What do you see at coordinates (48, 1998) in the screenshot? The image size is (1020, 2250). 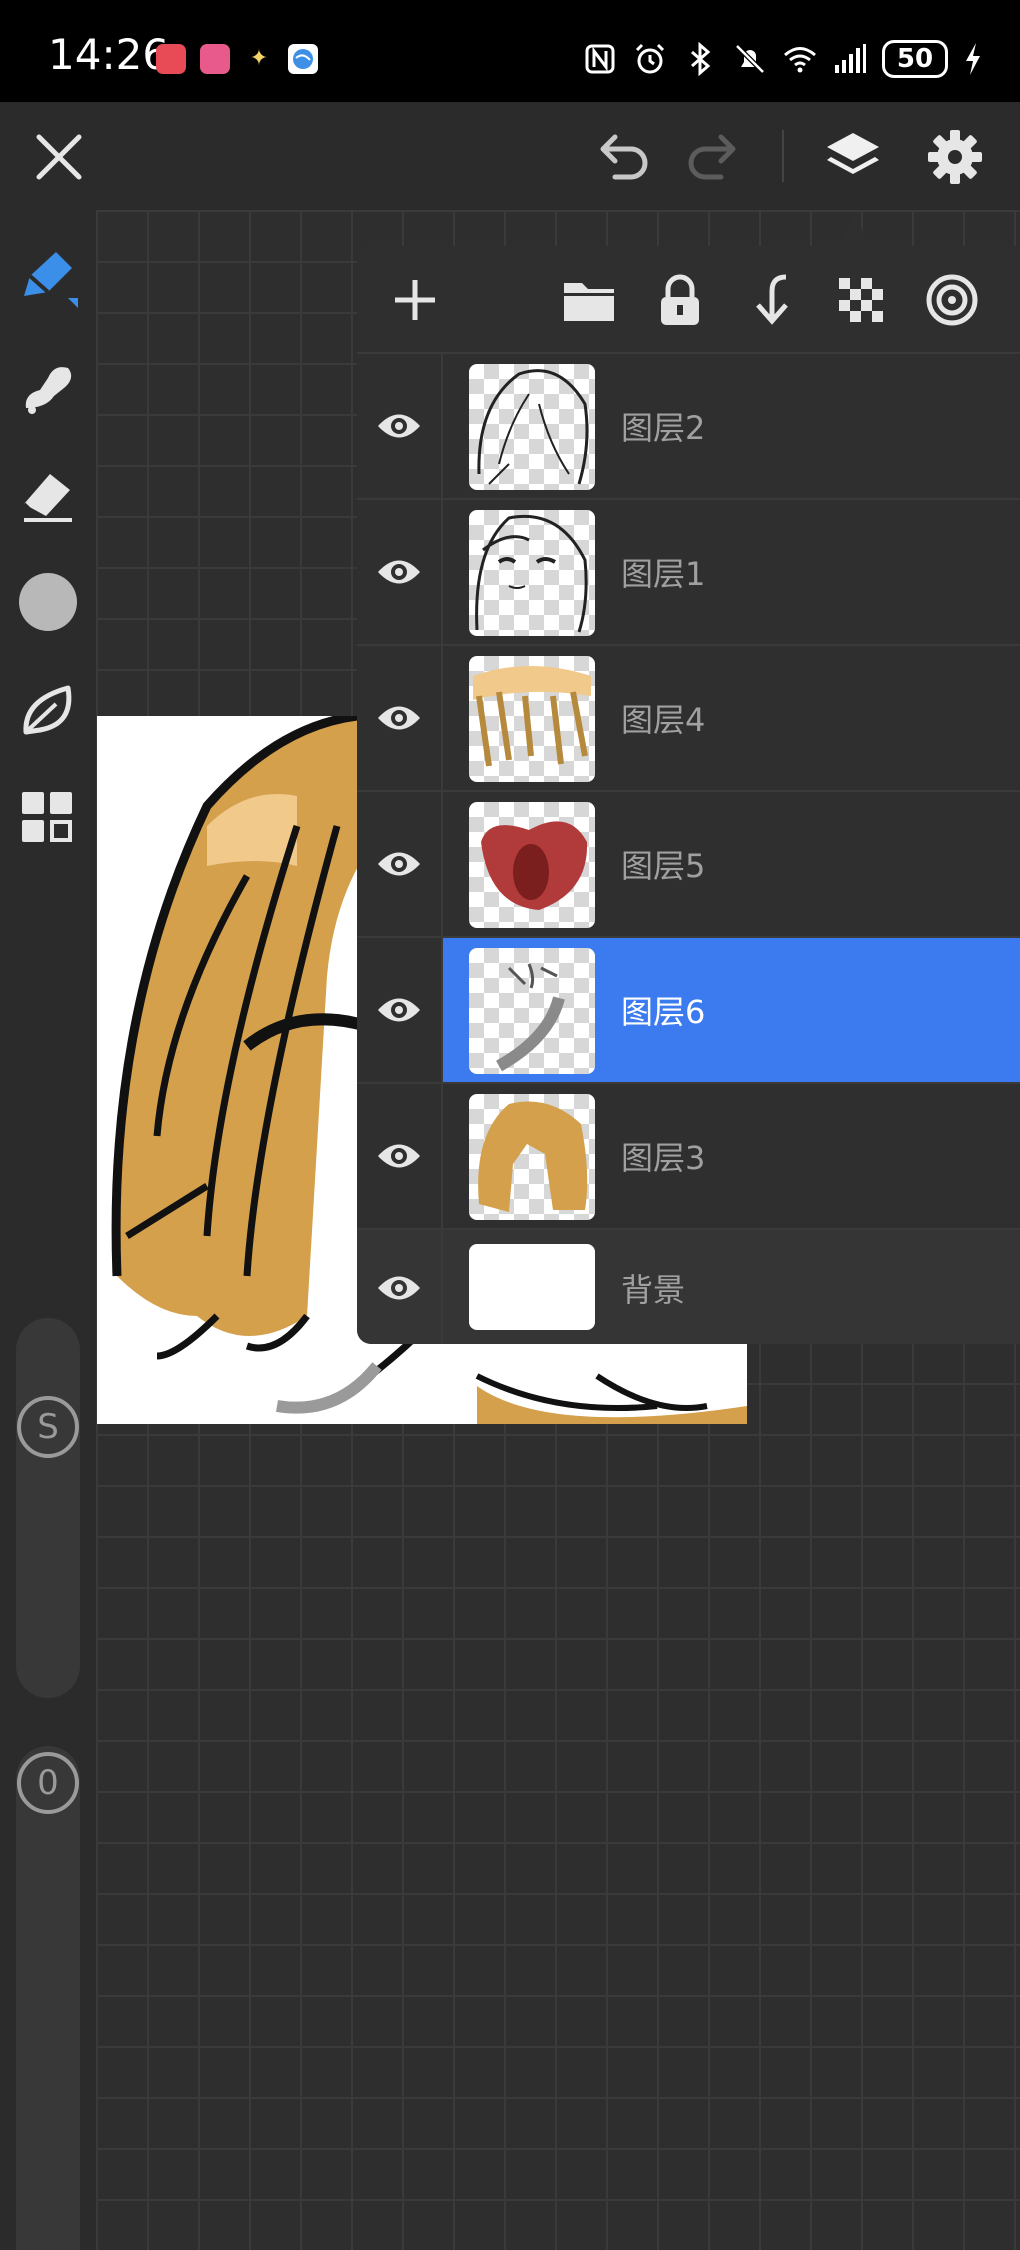 I see `opacity-slider` at bounding box center [48, 1998].